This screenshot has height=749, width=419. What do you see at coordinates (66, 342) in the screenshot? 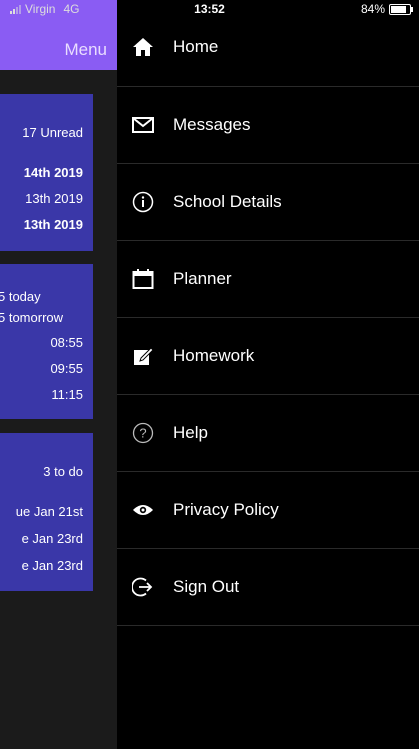
I see `lesson-time: 08:55` at bounding box center [66, 342].